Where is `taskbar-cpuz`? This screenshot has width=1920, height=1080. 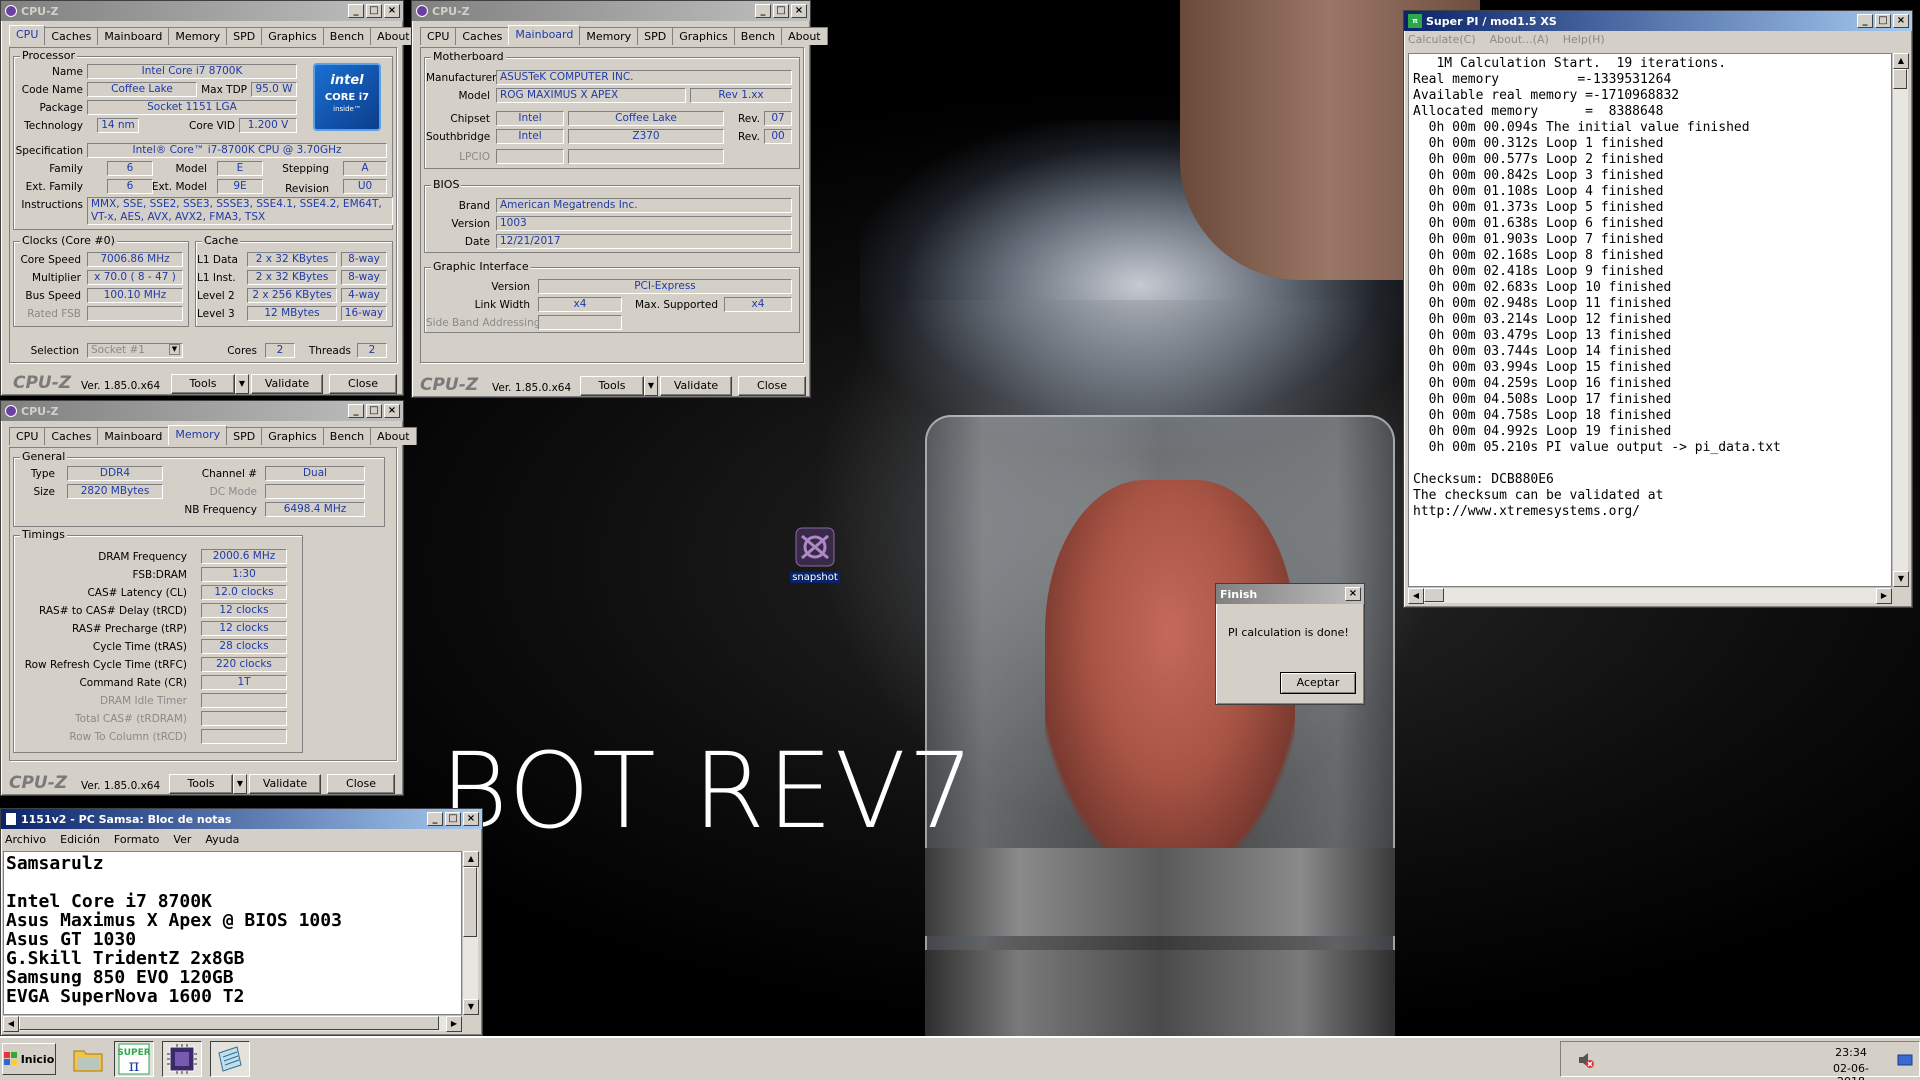 taskbar-cpuz is located at coordinates (182, 1059).